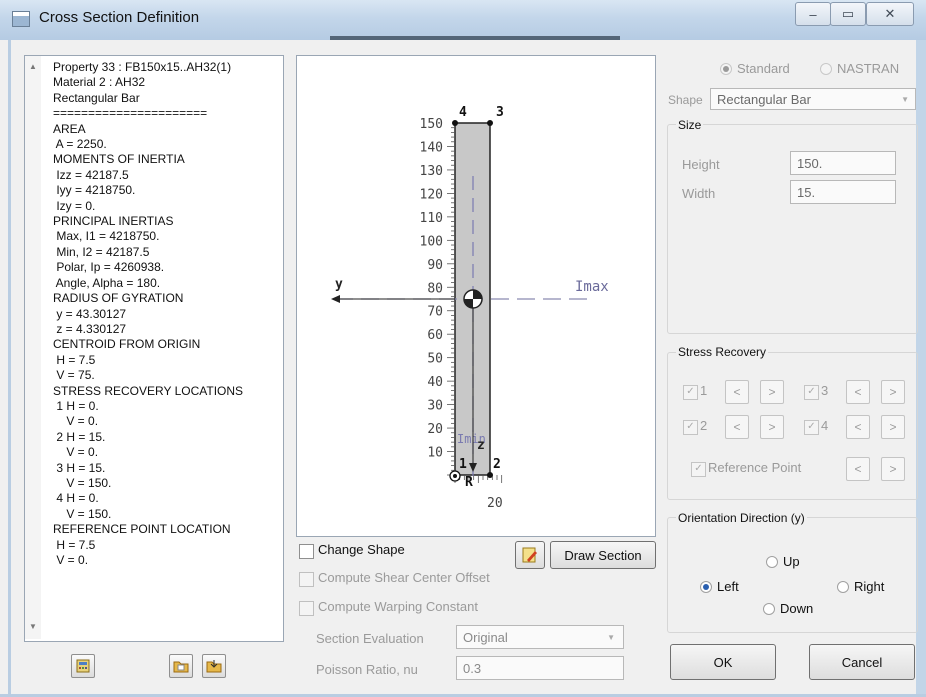 Image resolution: width=926 pixels, height=697 pixels. Describe the element at coordinates (74, 205) in the screenshot. I see `property-line: Izy = 0.` at that location.